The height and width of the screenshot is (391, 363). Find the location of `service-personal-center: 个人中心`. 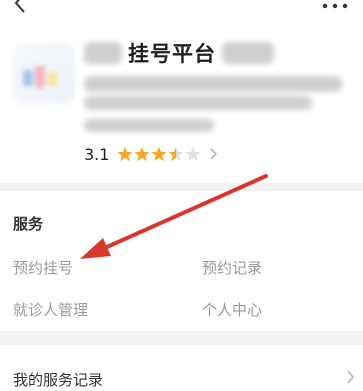

service-personal-center: 个人中心 is located at coordinates (232, 309).